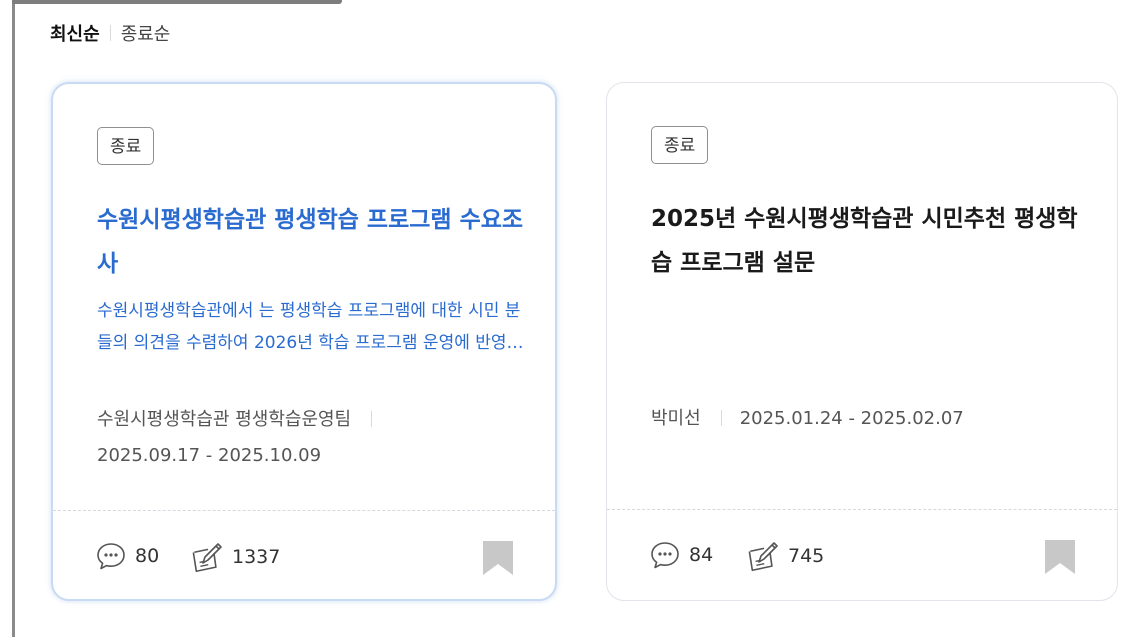 The image size is (1137, 637). What do you see at coordinates (224, 419) in the screenshot?
I see `card-organizer: 수원시평생학습관 평생학습운영팀` at bounding box center [224, 419].